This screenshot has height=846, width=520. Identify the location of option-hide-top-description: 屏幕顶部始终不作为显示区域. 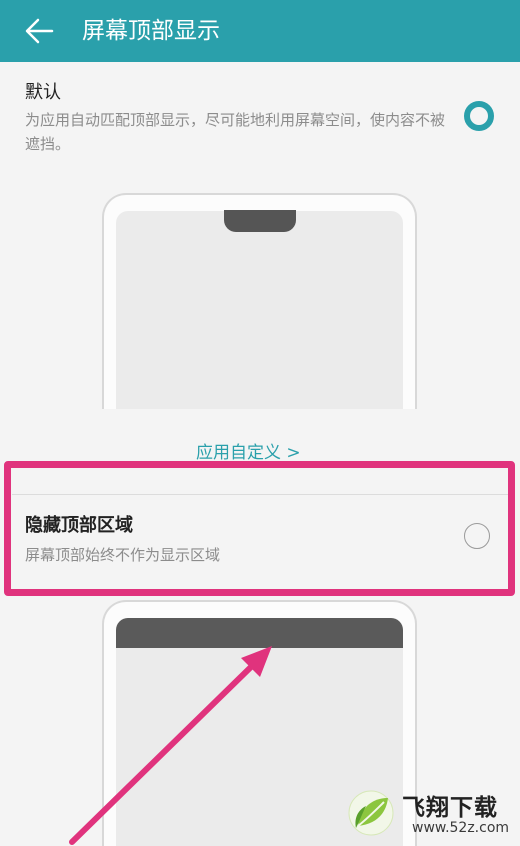
(123, 555).